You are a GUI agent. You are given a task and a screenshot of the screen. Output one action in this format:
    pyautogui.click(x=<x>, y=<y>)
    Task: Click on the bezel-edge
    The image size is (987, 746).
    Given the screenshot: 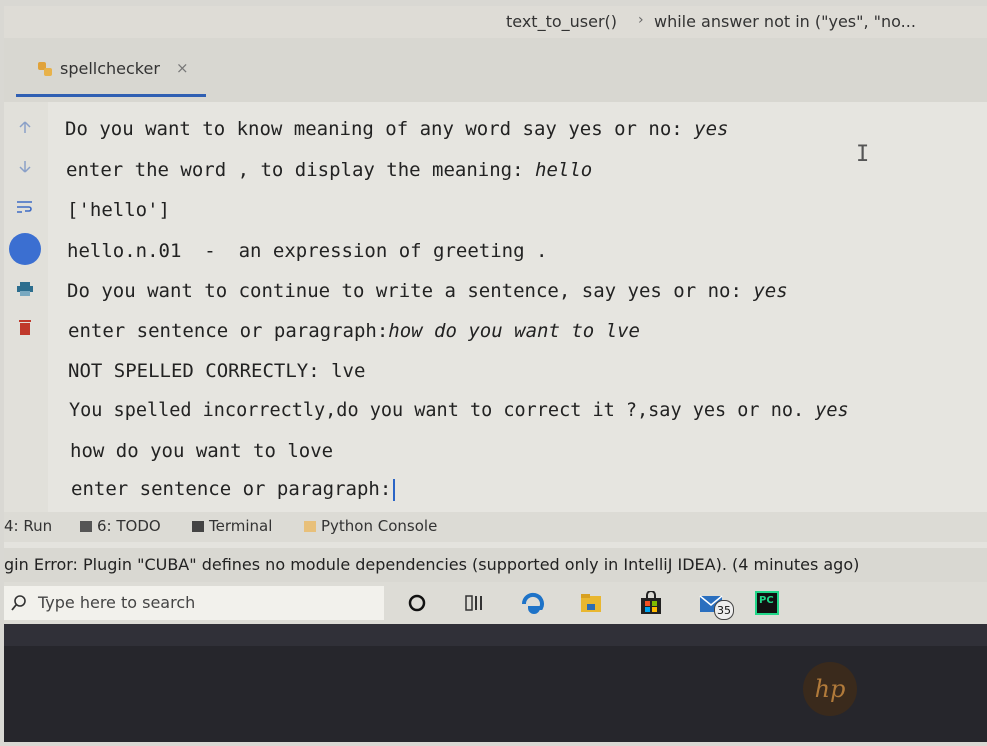 What is the action you would take?
    pyautogui.click(x=495, y=635)
    